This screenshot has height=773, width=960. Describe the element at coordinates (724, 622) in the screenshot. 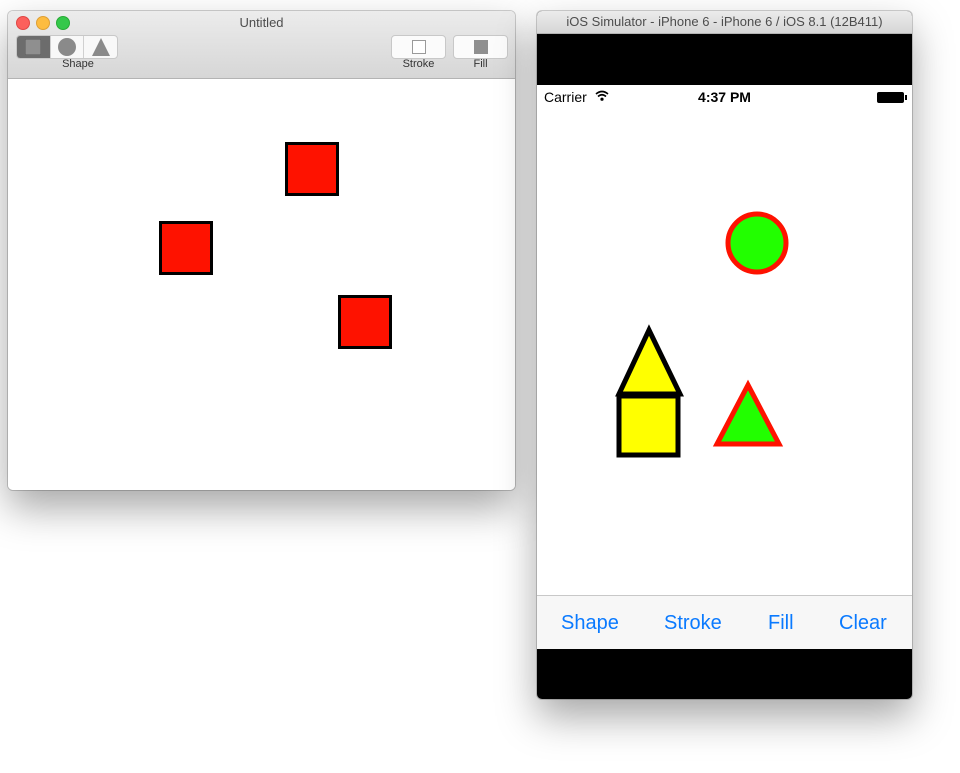

I see `ios-toolbar: Shape Stroke Fill Clear` at that location.